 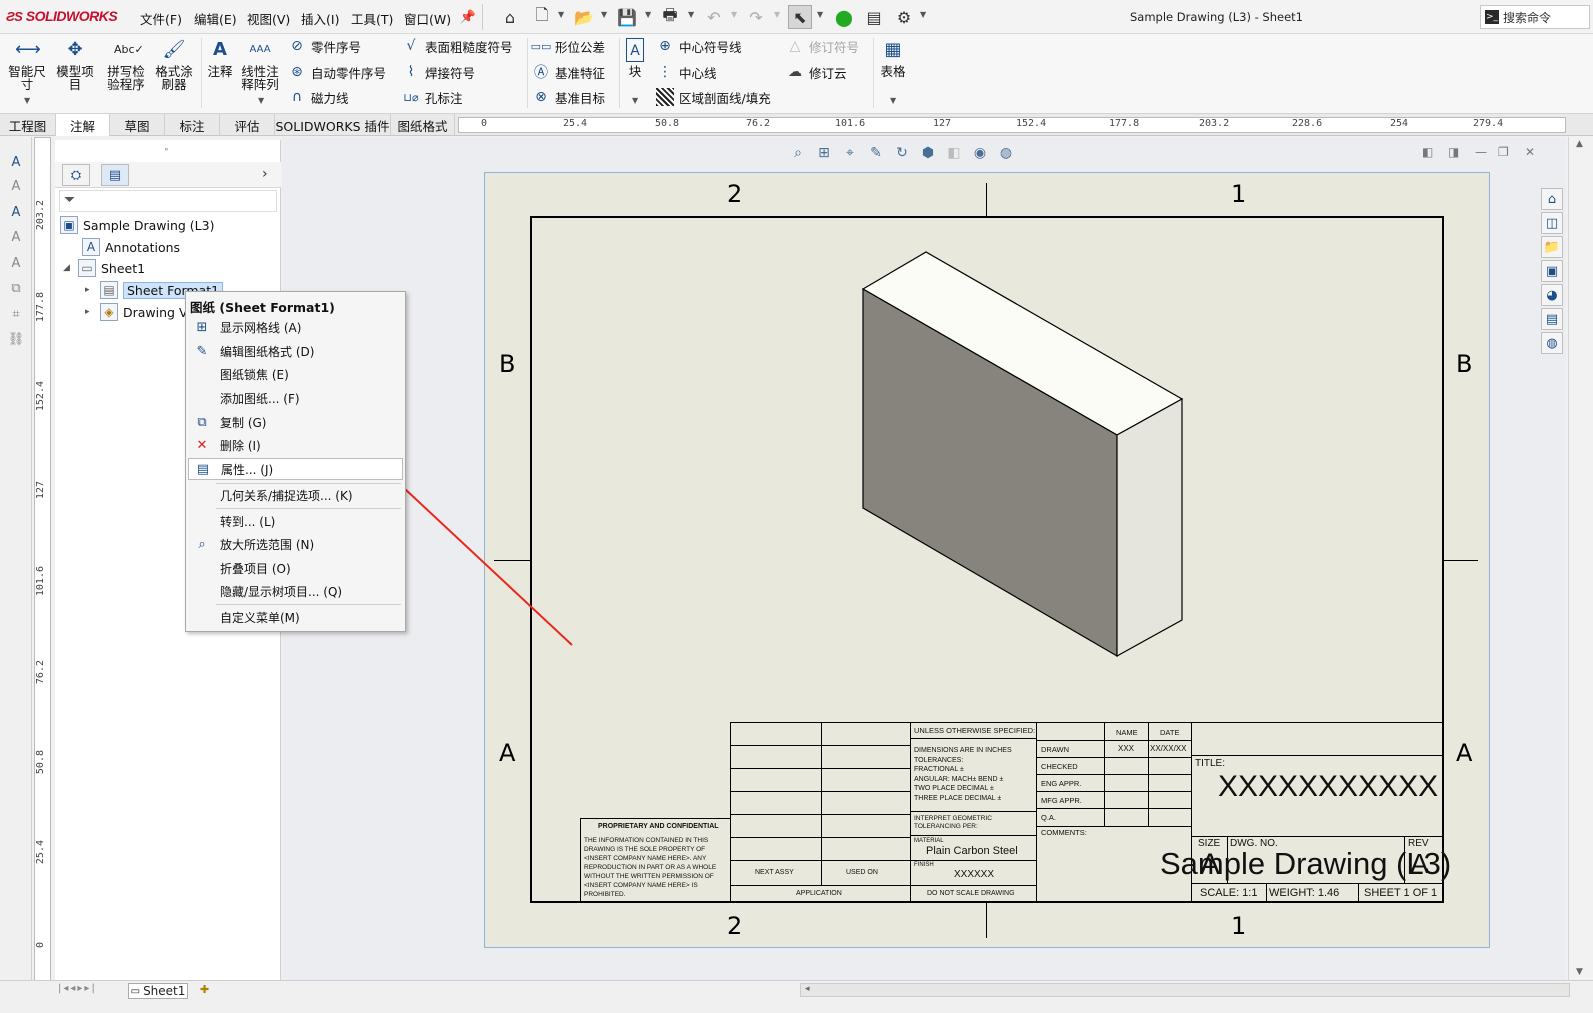 I want to click on tab-evaluate: 评估, so click(x=247, y=125).